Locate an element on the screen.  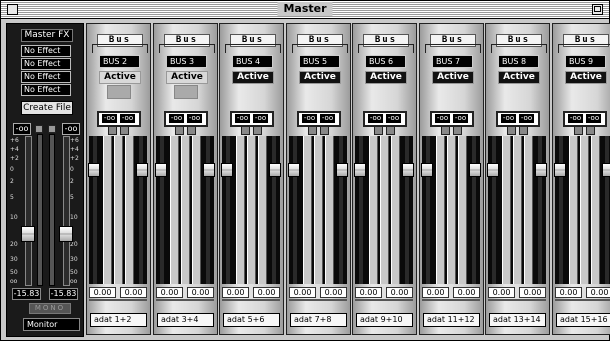
output-routing-field: adat 5+6 is located at coordinates (251, 320).